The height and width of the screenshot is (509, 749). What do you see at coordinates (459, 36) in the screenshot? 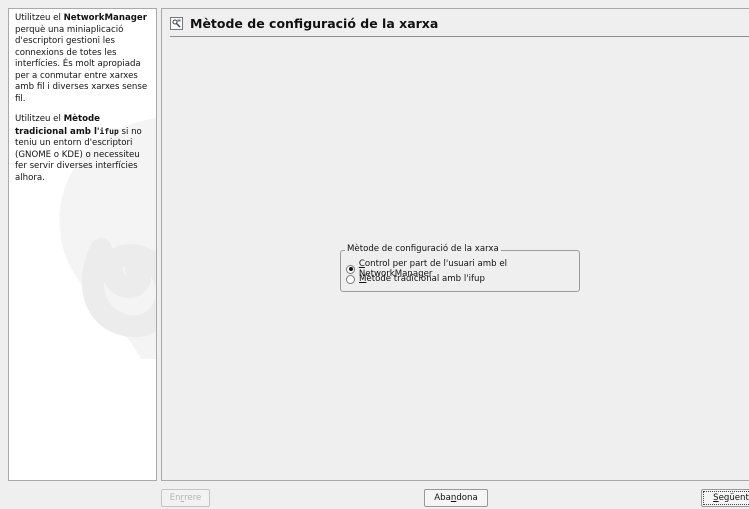
I see `title-divider` at bounding box center [459, 36].